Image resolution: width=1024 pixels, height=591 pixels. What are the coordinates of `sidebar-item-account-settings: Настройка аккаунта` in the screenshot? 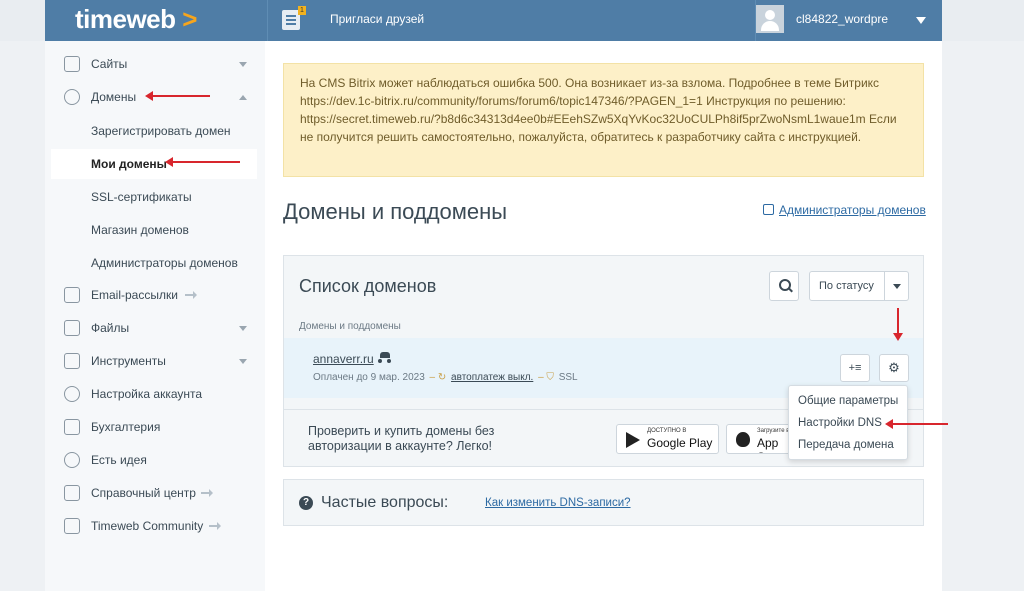 It's located at (155, 394).